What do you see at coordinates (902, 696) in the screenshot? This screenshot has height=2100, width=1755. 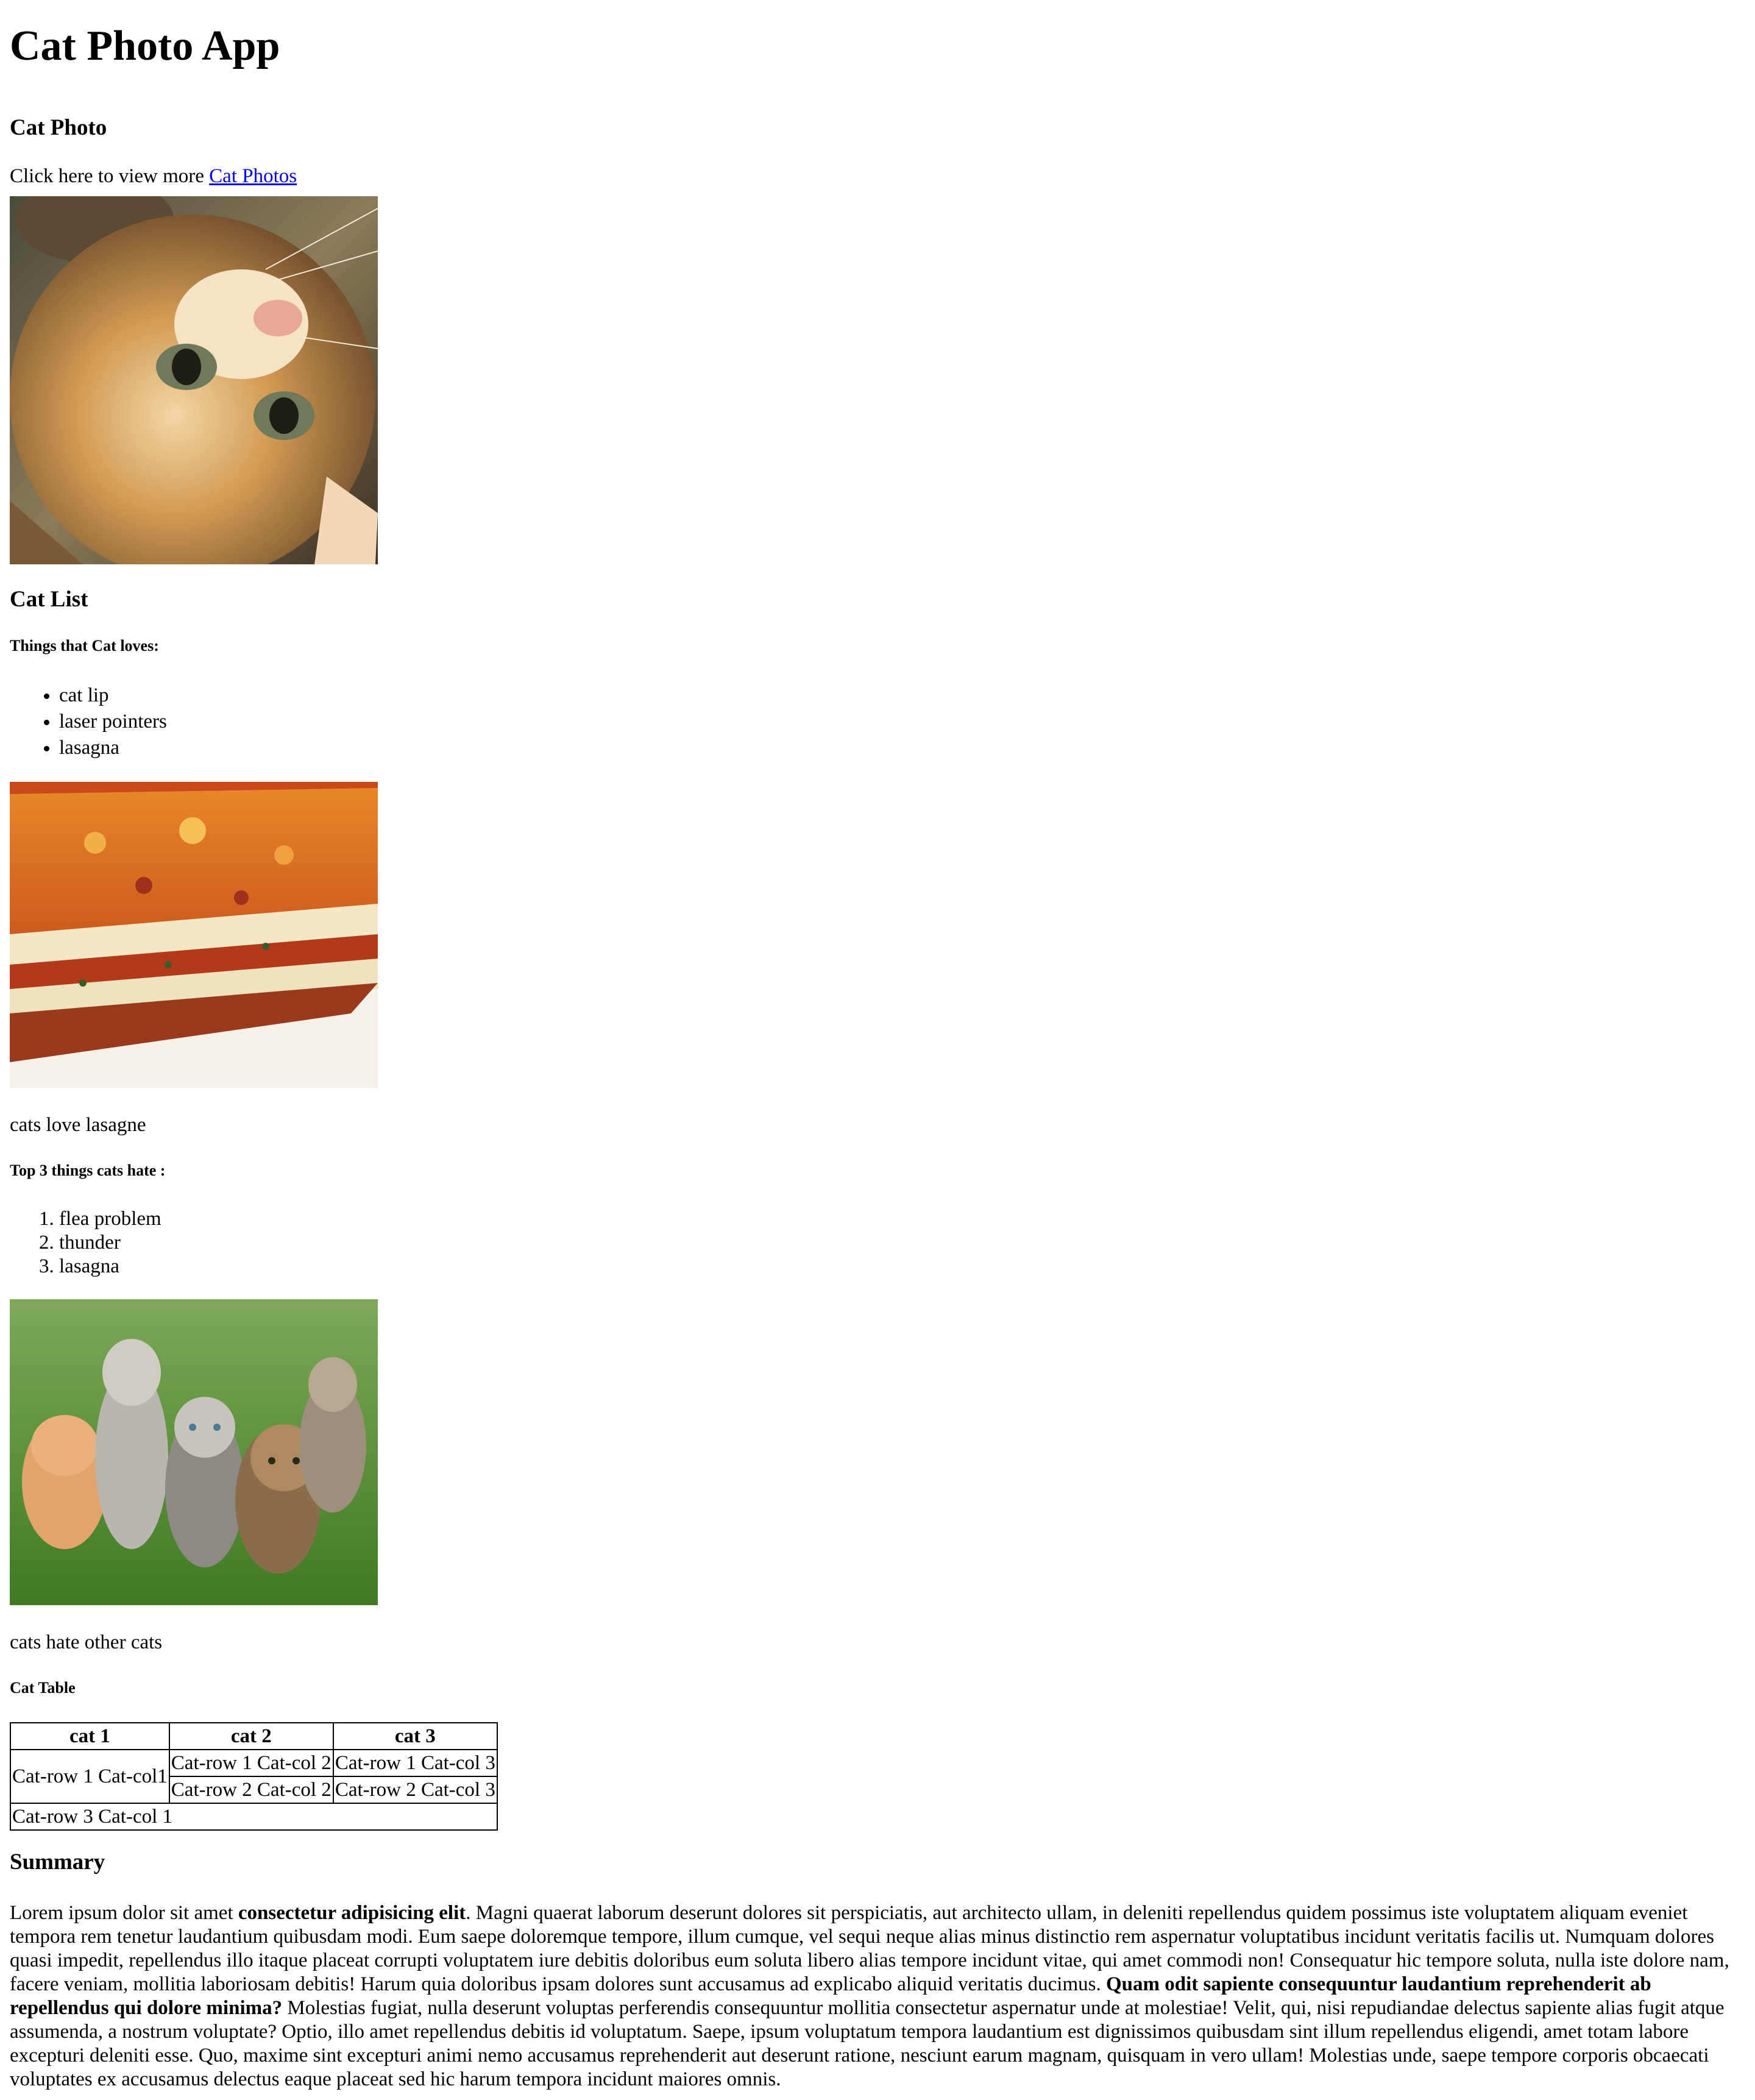 I see `list-item: cat lip` at bounding box center [902, 696].